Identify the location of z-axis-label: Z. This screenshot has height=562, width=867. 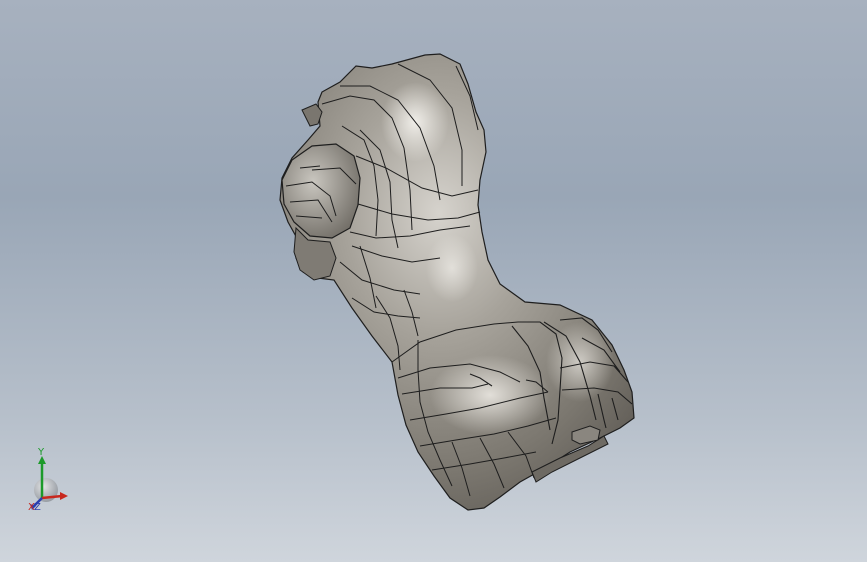
(37, 507).